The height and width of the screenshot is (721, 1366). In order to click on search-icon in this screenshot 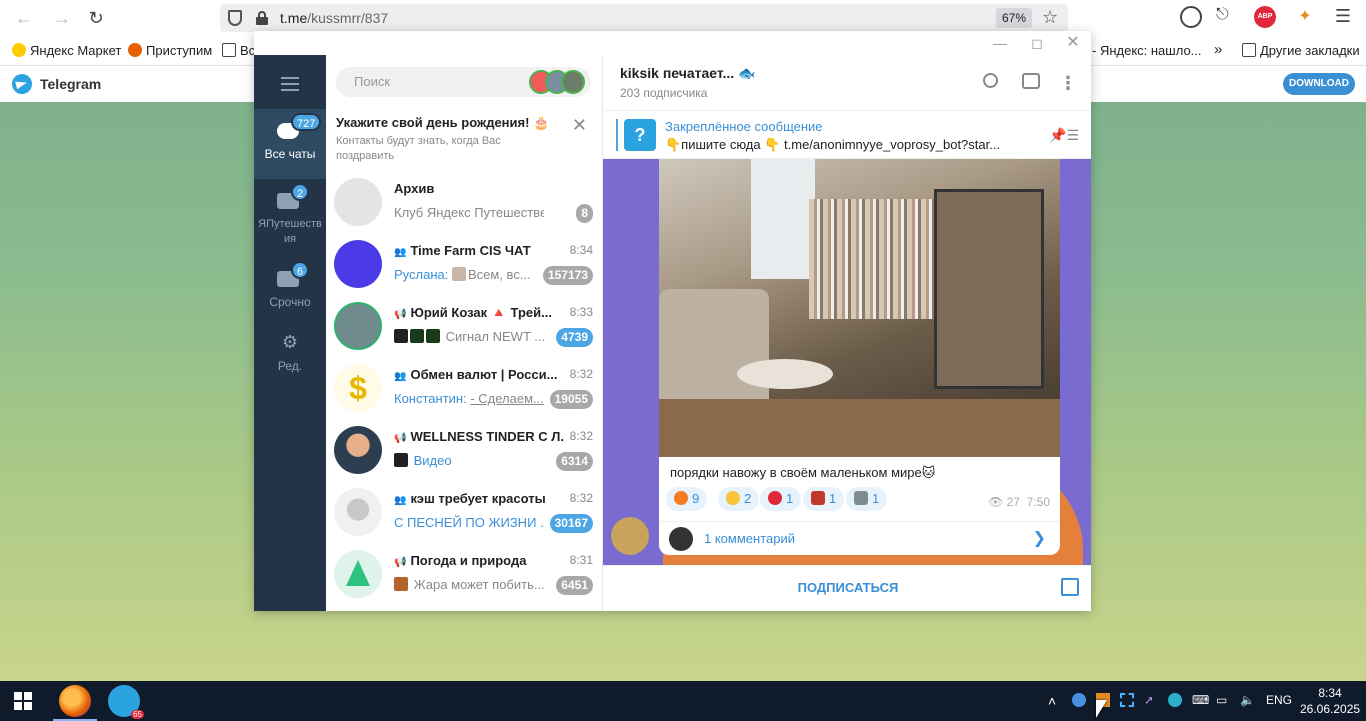, I will do `click(990, 80)`.